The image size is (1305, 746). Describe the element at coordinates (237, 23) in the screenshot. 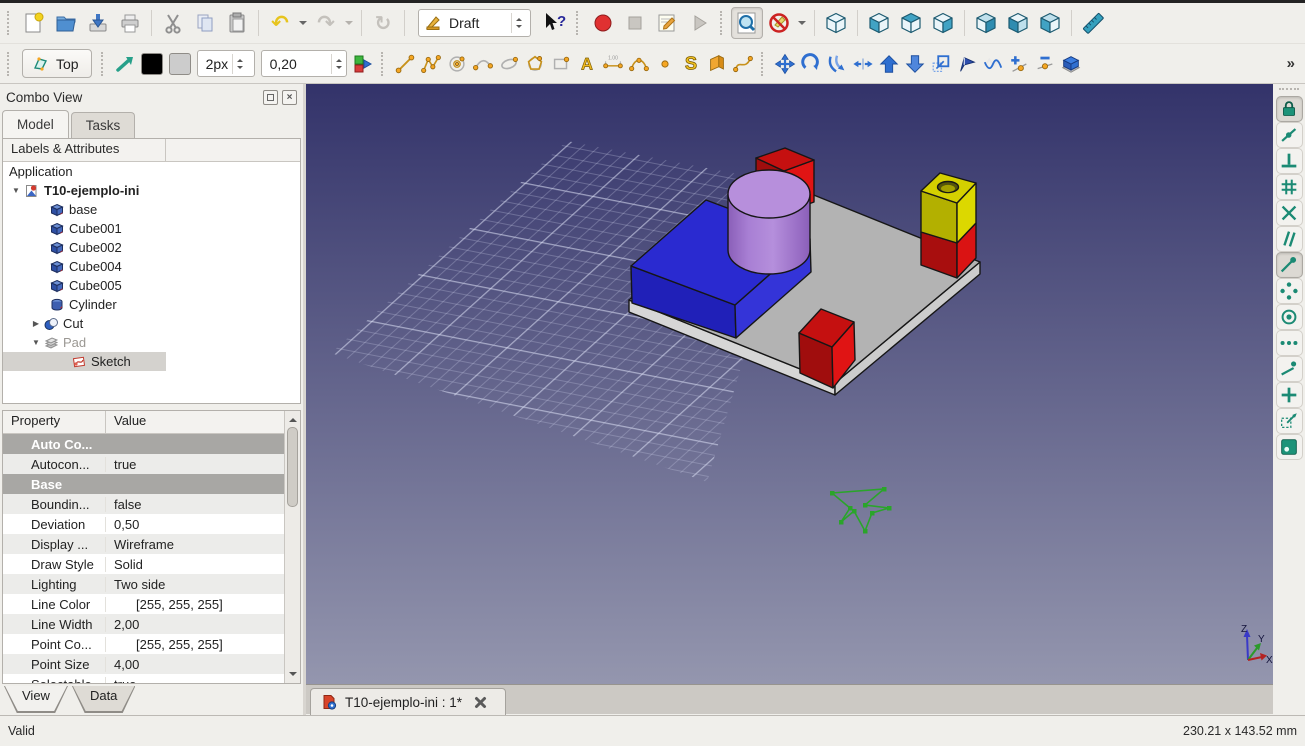

I see `paste-button` at that location.